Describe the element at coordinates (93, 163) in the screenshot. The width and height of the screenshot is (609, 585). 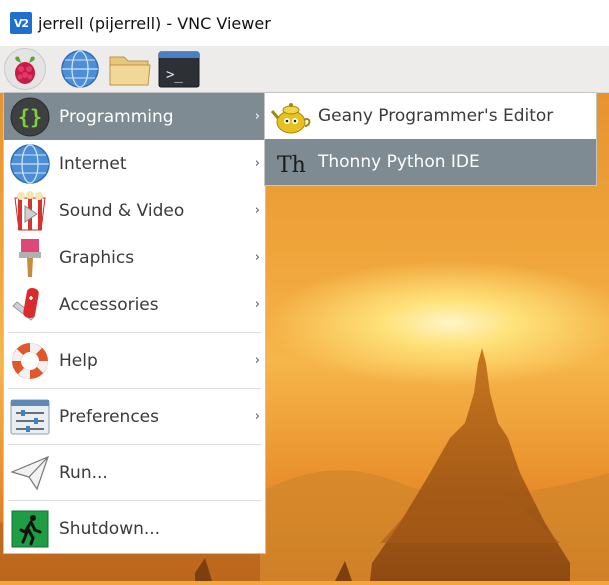
I see `menu-item-label: Internet` at that location.